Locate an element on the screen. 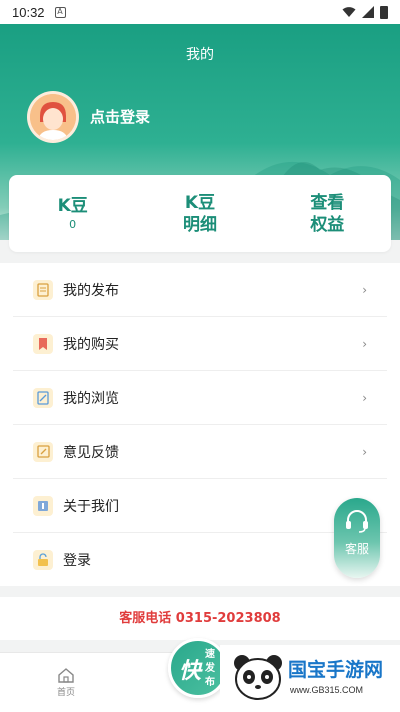 This screenshot has width=400, height=712. menu-item-label: 我的发布 is located at coordinates (91, 290).